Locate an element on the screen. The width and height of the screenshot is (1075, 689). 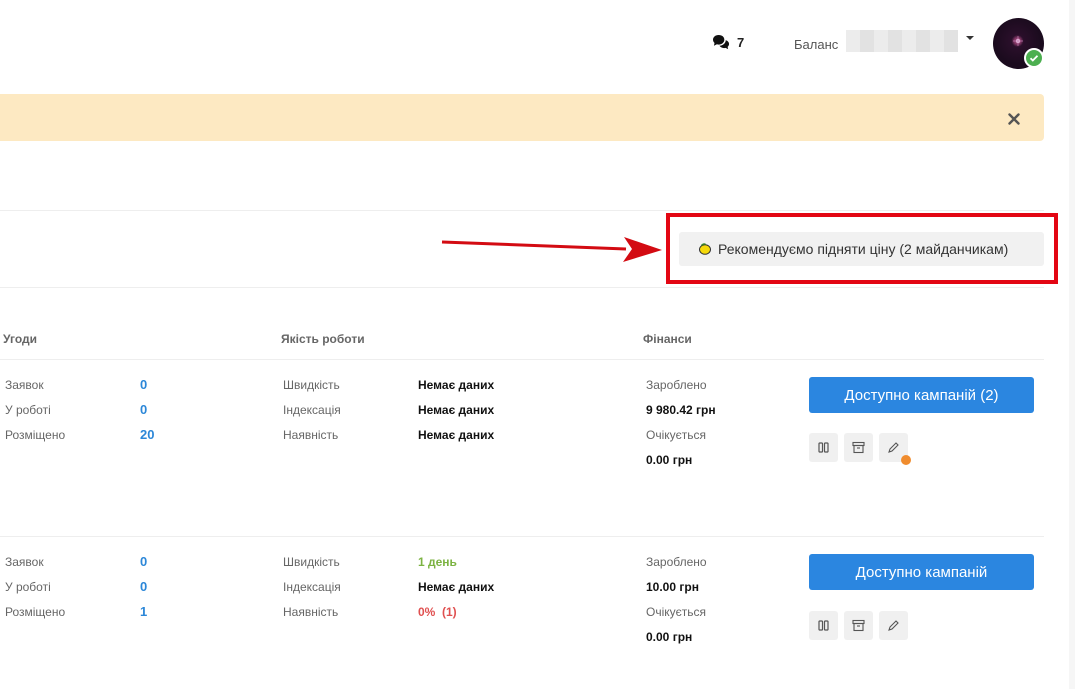
chevron-down-icon is located at coordinates (970, 38).